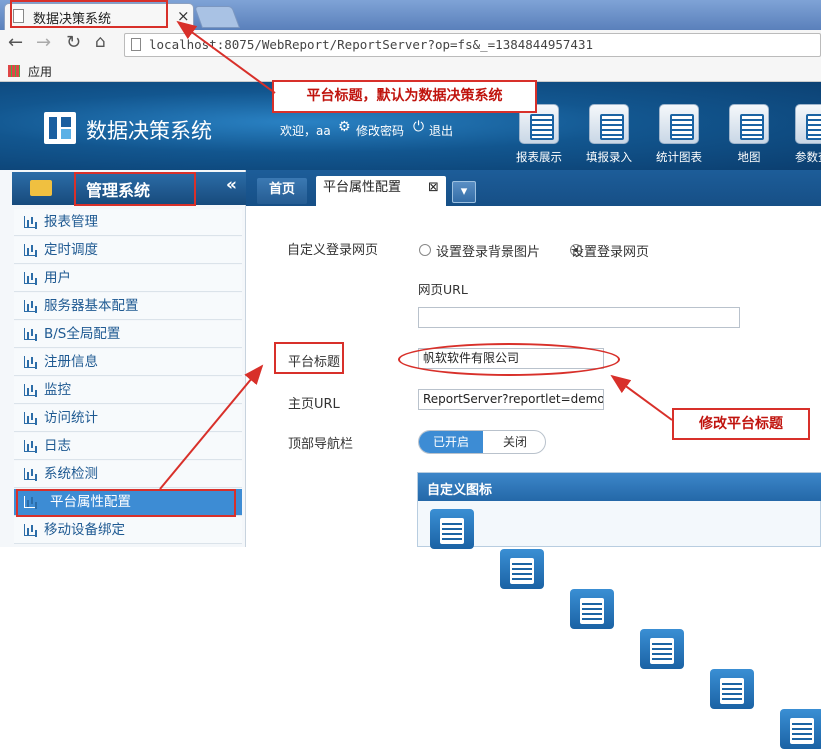  I want to click on arrow-to-title-label, so click(211, 427).